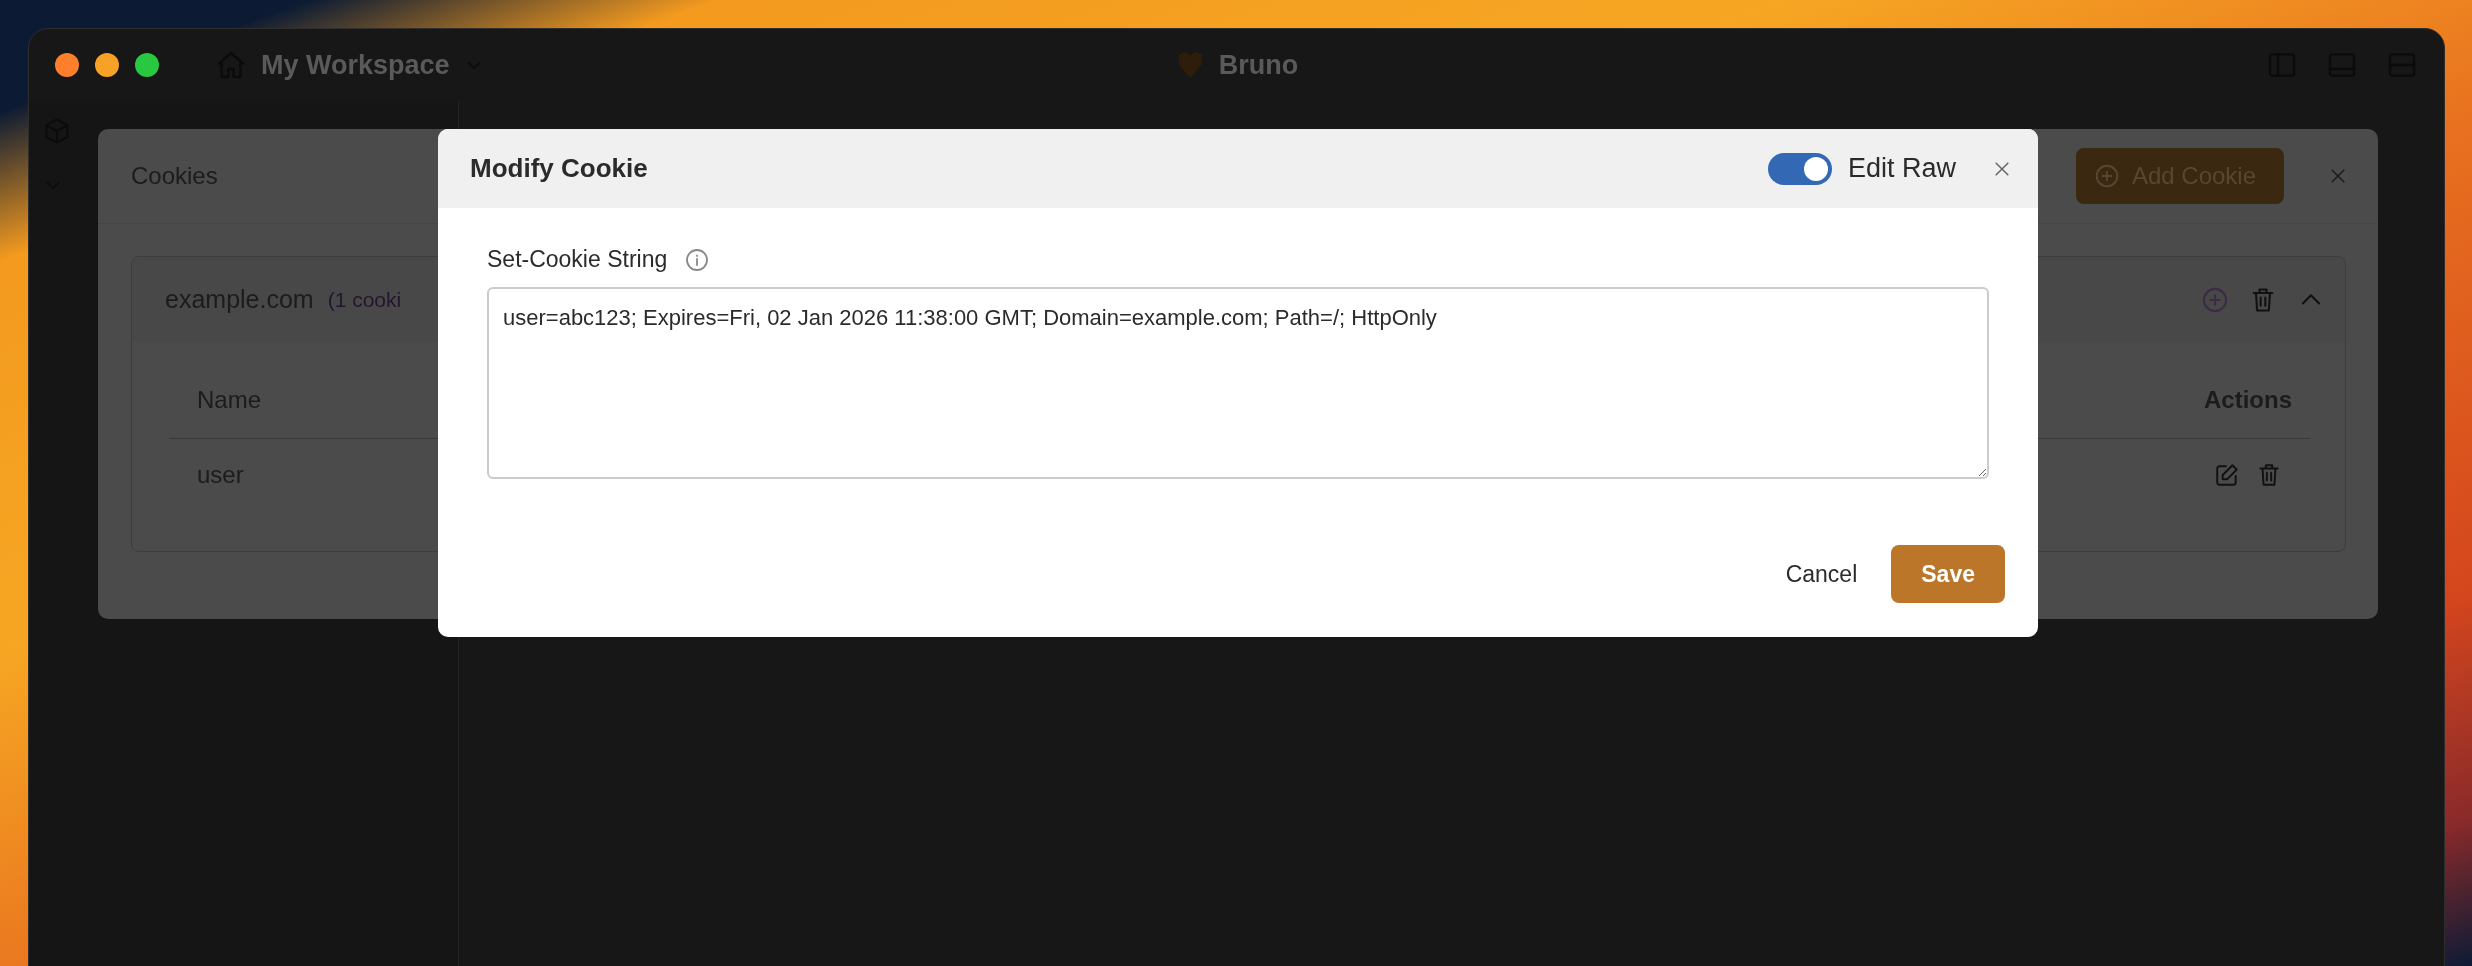 This screenshot has height=966, width=2472. I want to click on trash-icon, so click(2269, 475).